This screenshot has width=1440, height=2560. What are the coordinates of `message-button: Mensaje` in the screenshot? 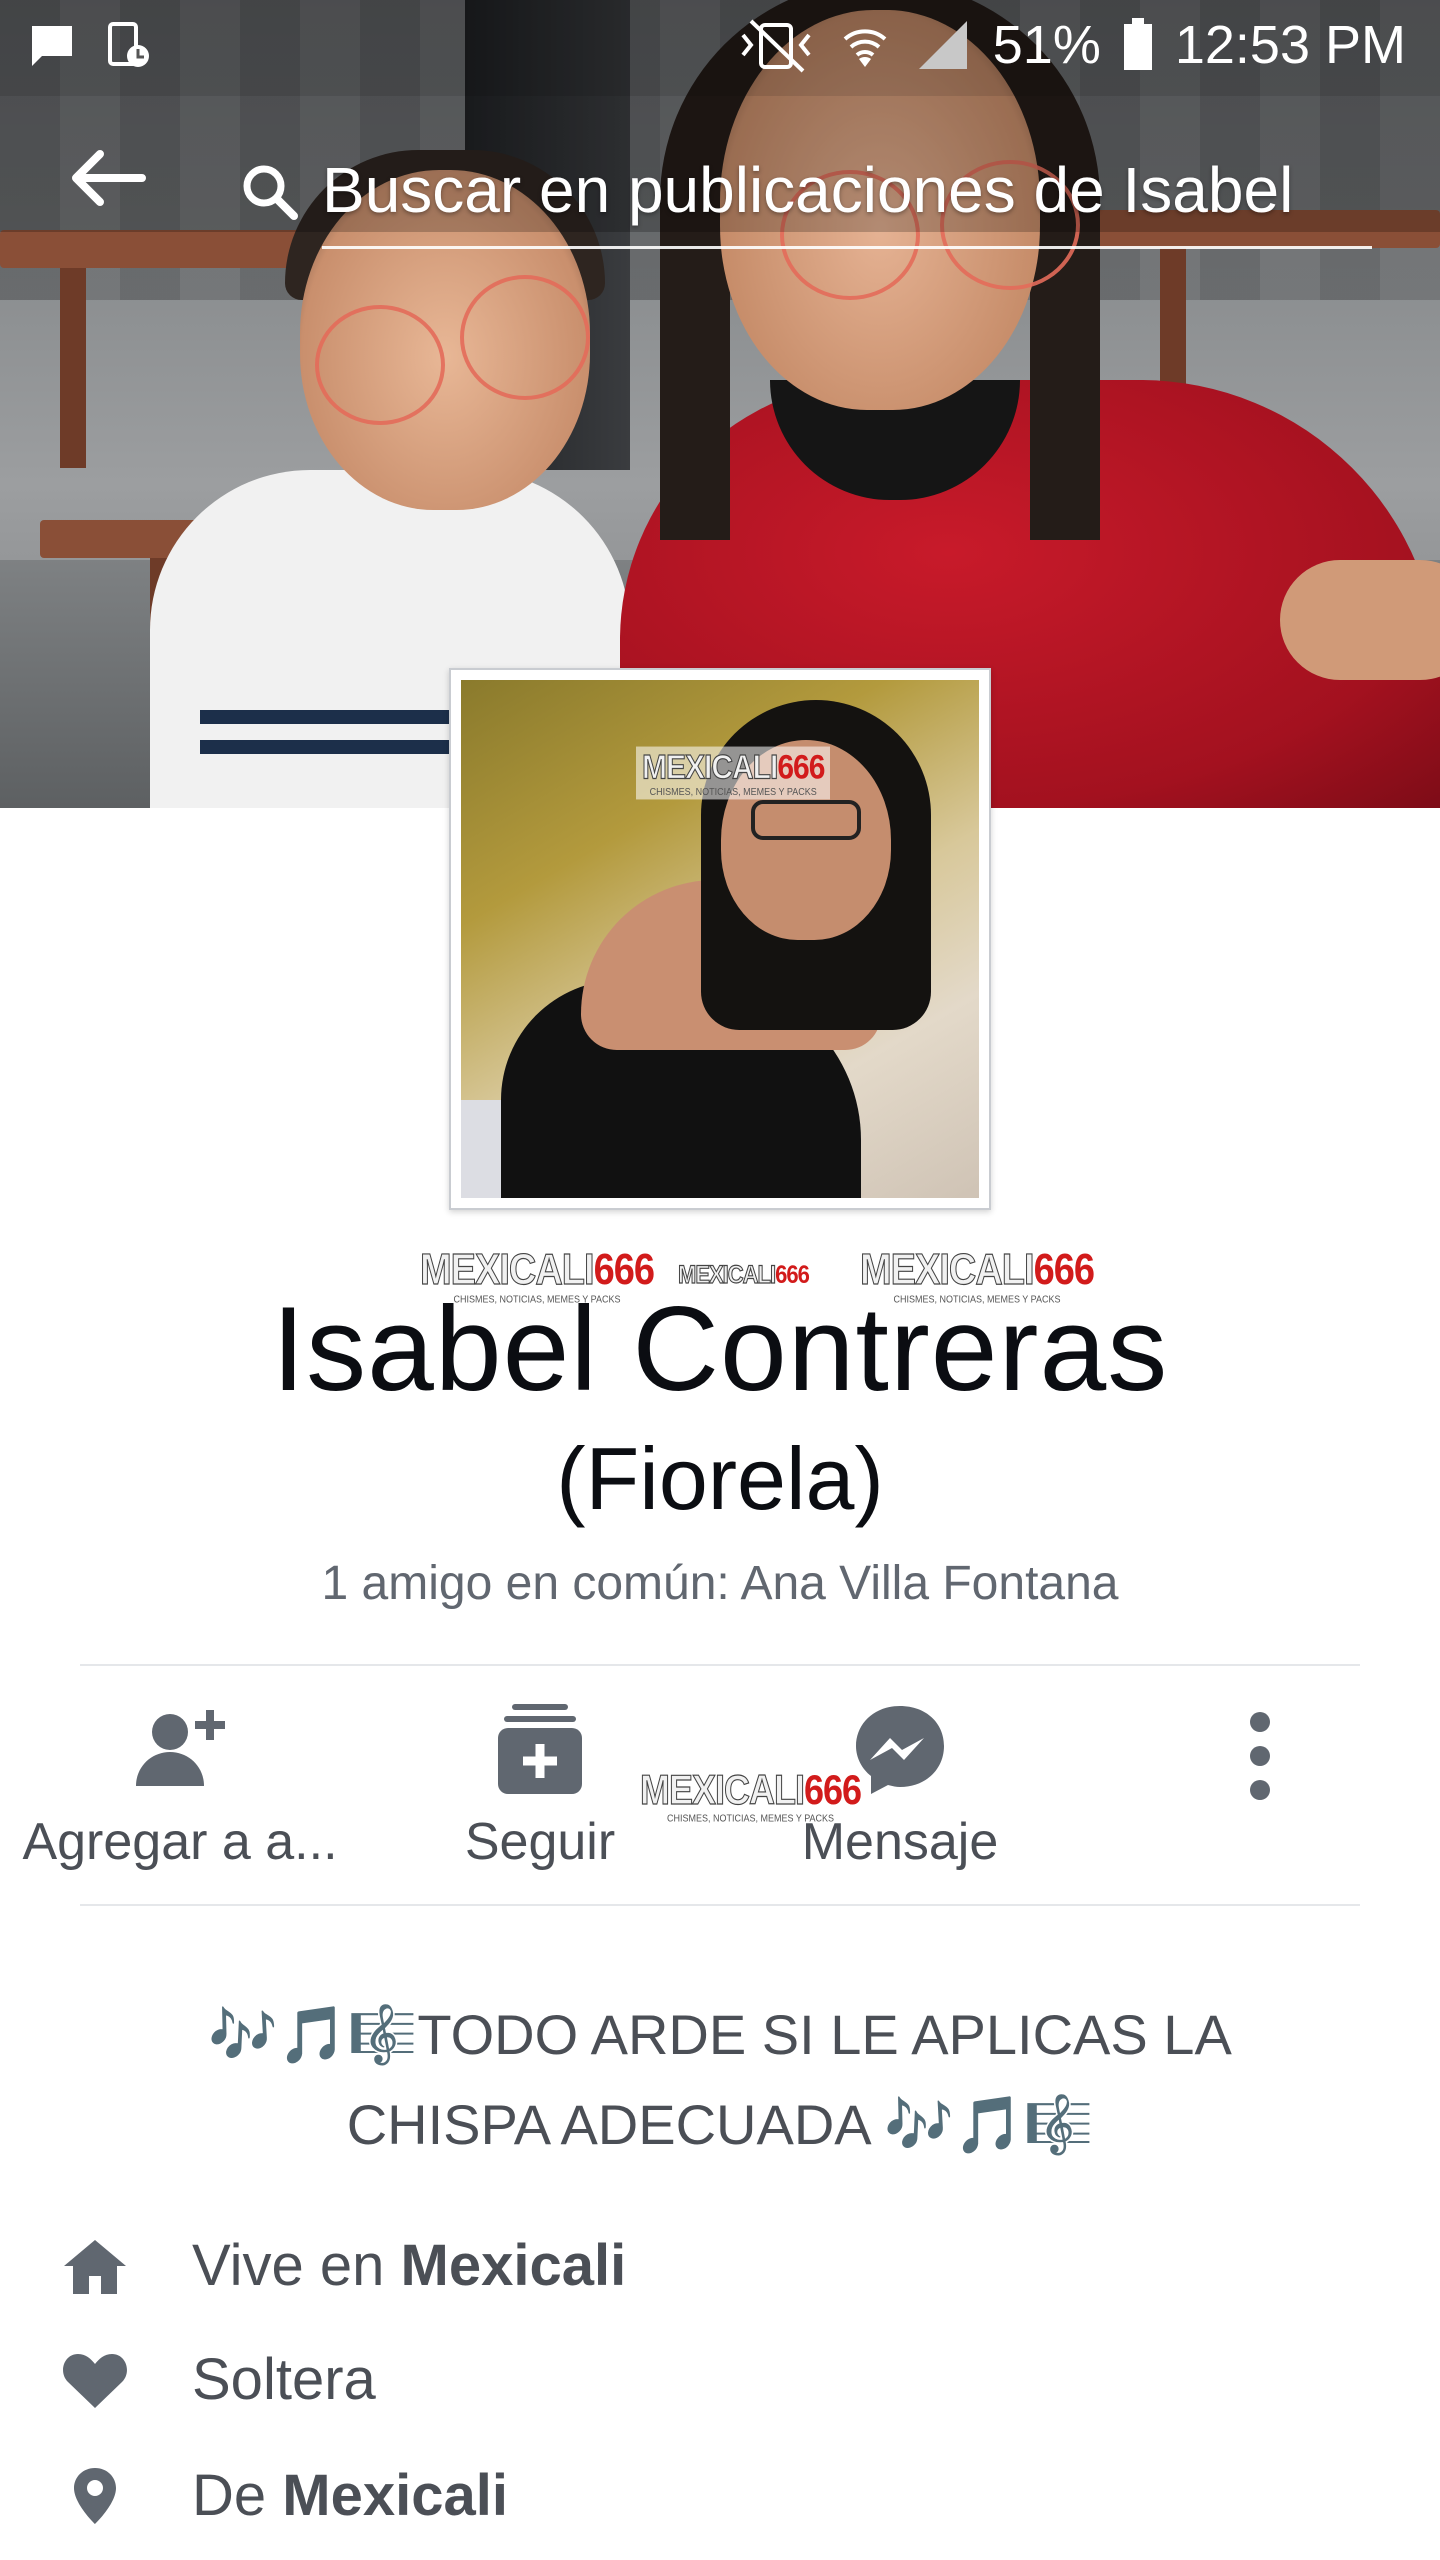 It's located at (900, 1790).